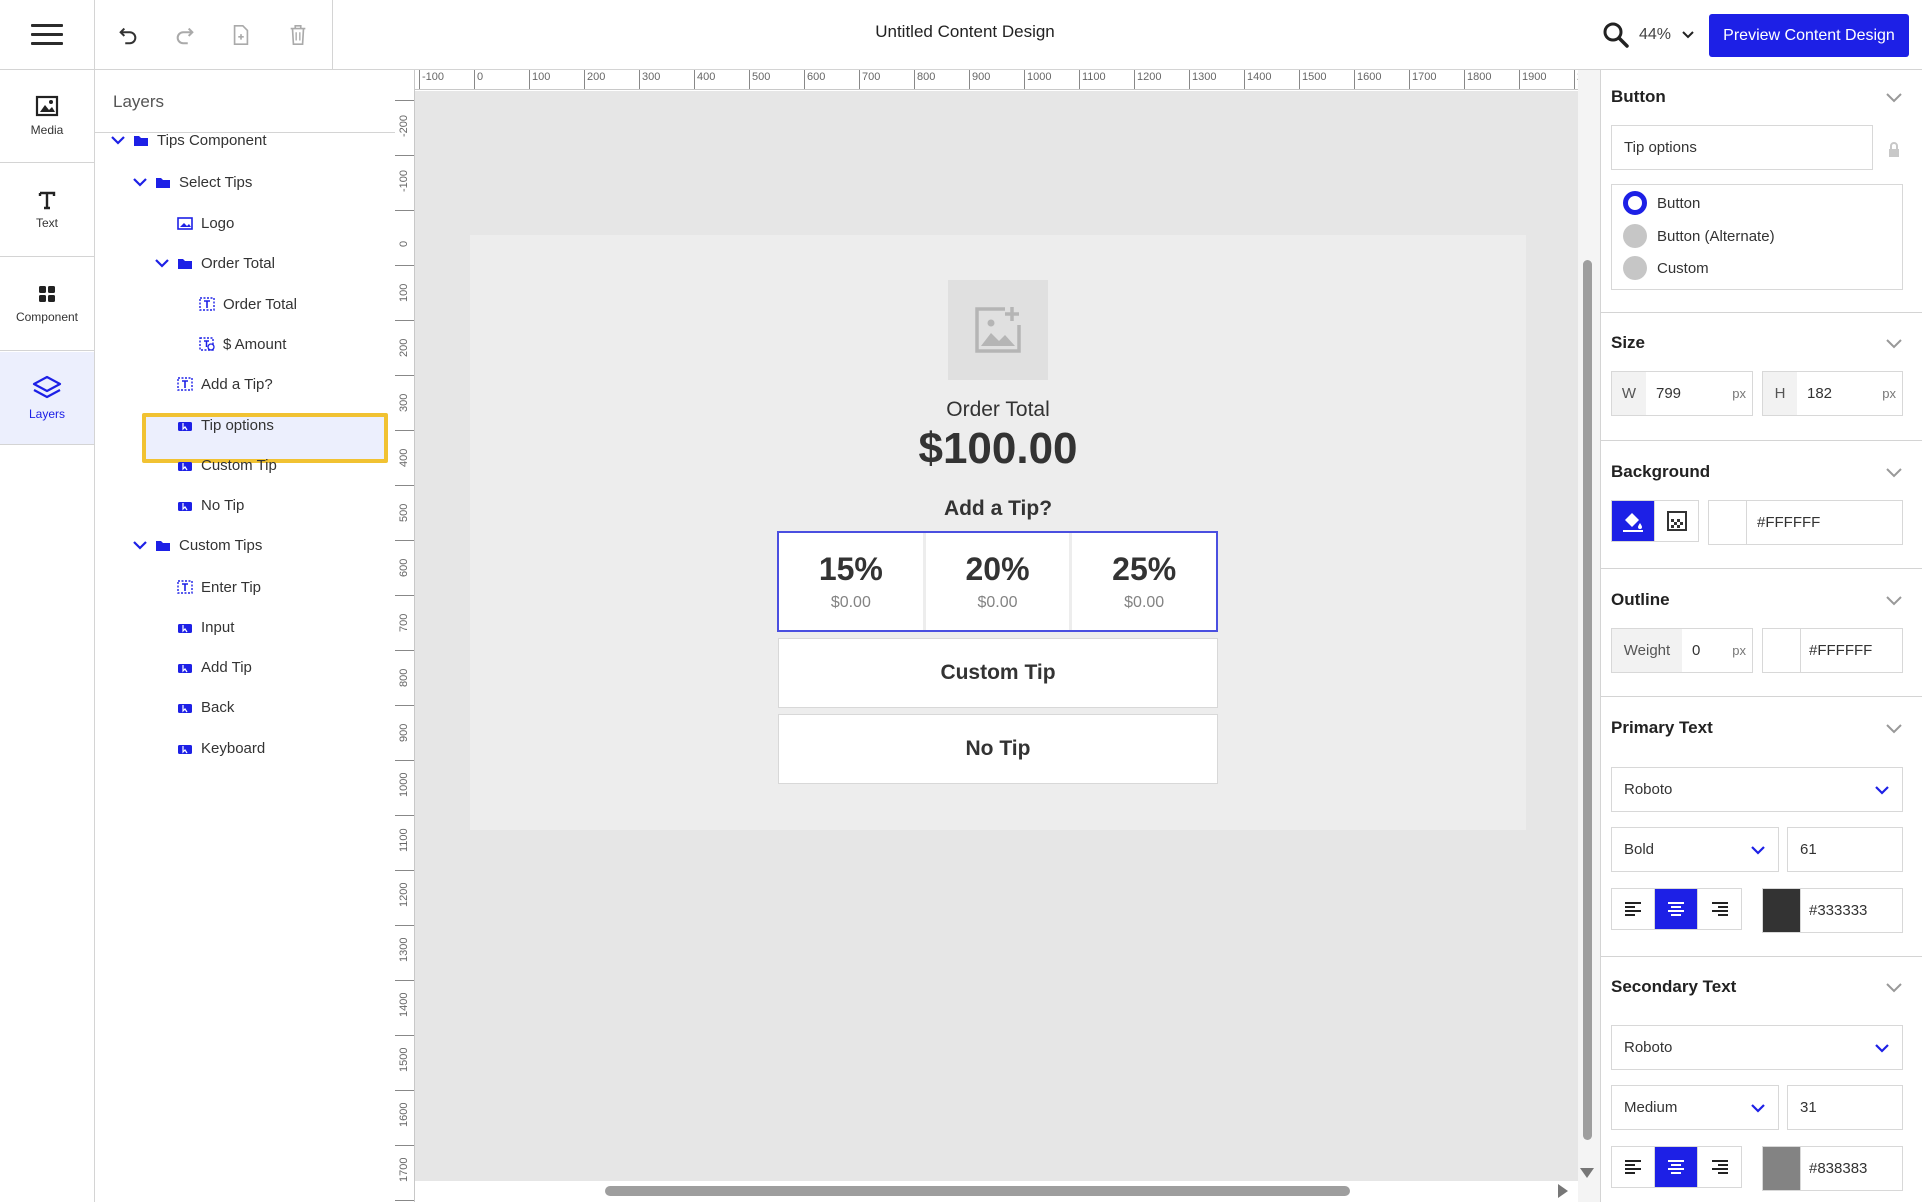  Describe the element at coordinates (1682, 393) in the screenshot. I see `width-input: W 799 px` at that location.